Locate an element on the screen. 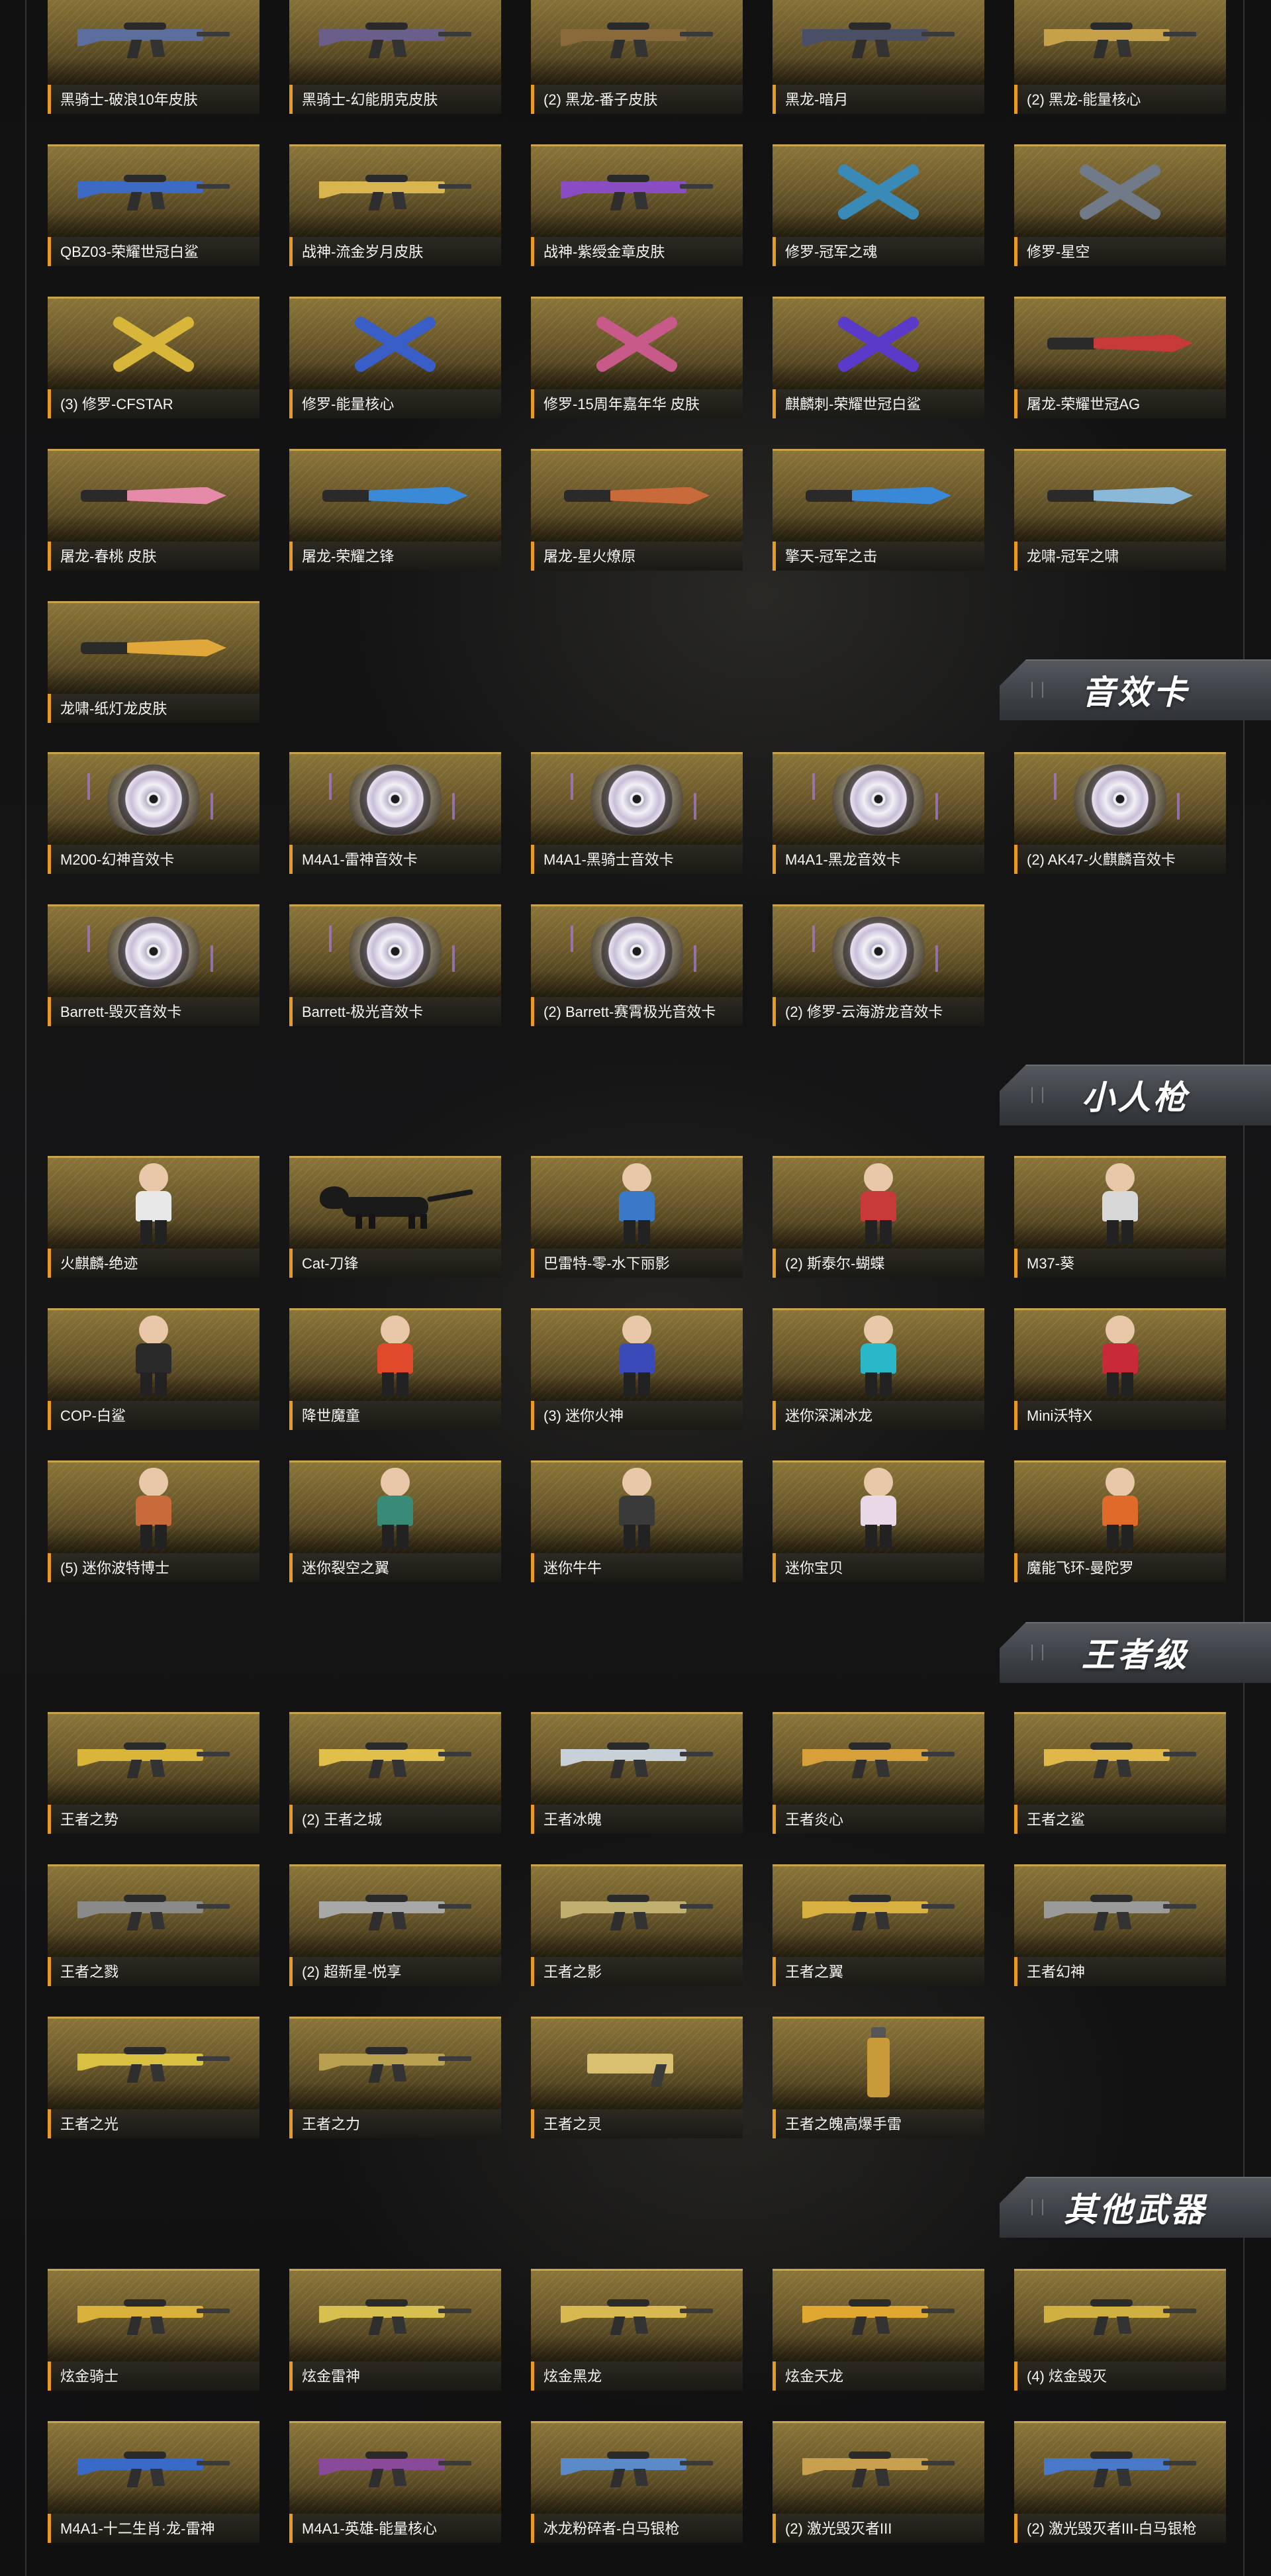  item-label-bar: 屠龙-荣耀世冠AG is located at coordinates (1120, 404).